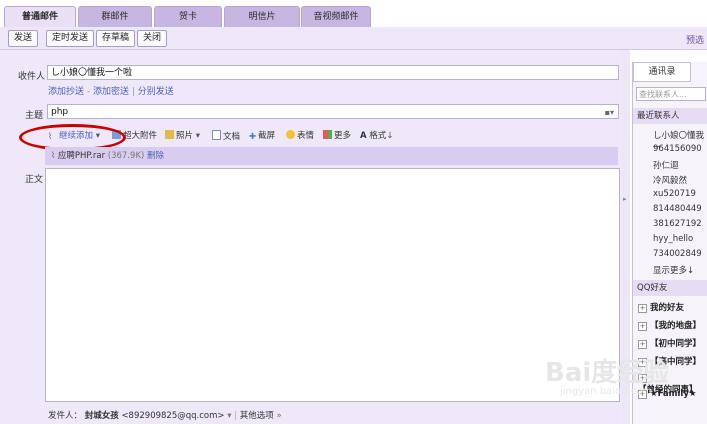 This screenshot has height=424, width=707. What do you see at coordinates (152, 38) in the screenshot?
I see `close-button: 关闭` at bounding box center [152, 38].